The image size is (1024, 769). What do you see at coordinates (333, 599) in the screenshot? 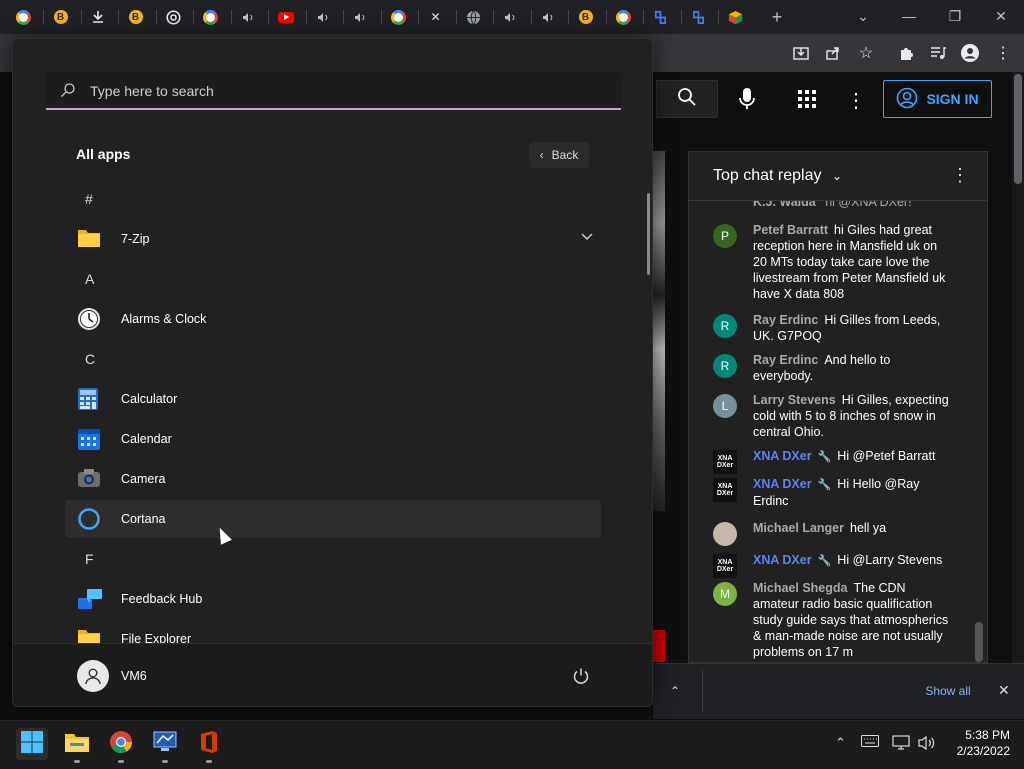
I see `app-item-feedback-hub: Feedback Hub` at bounding box center [333, 599].